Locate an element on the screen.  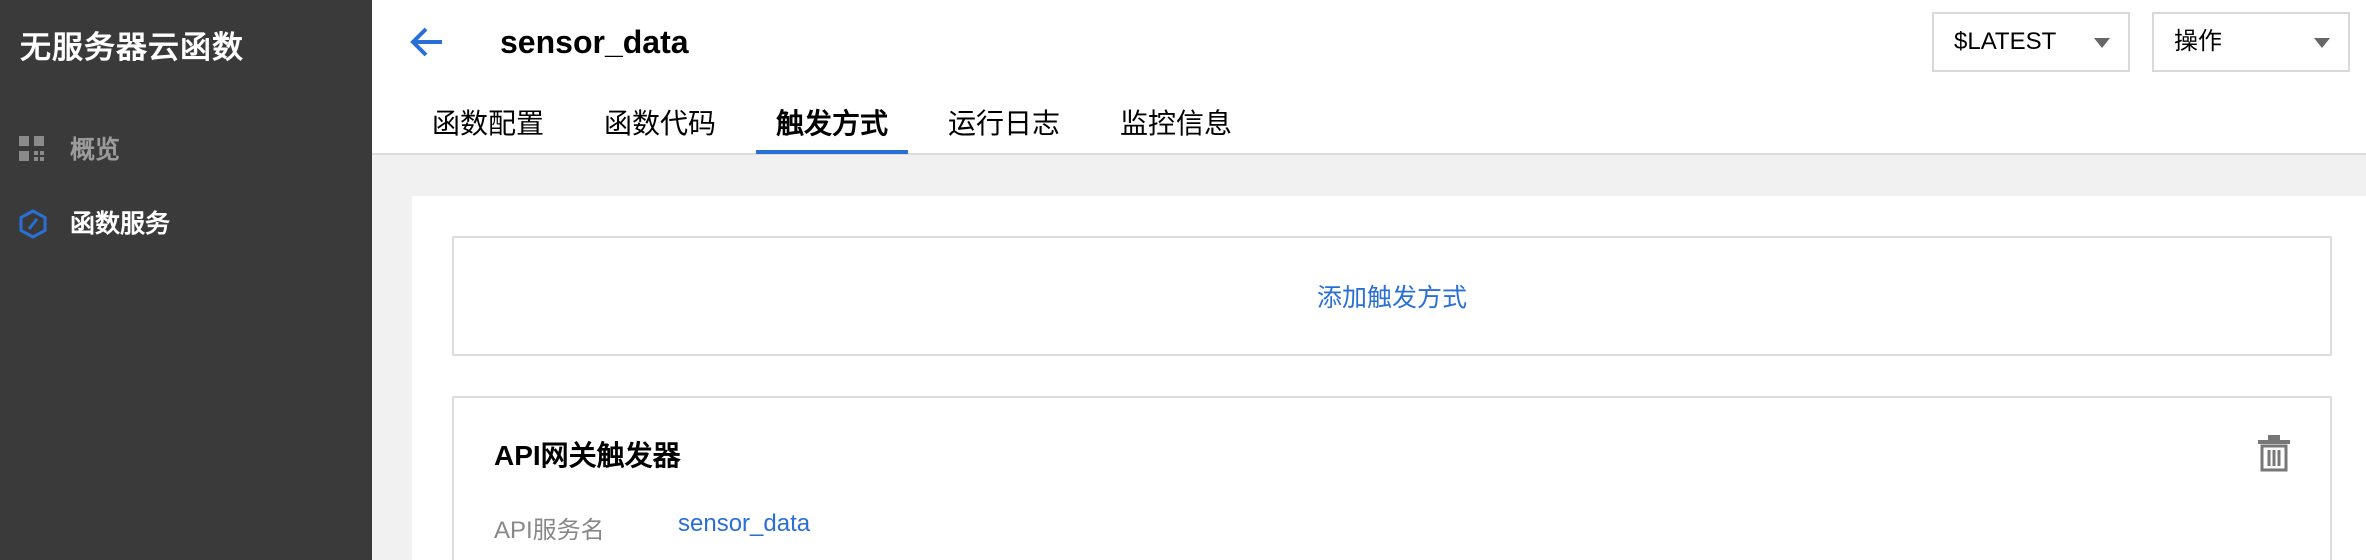
sidebar-item-overview: 概览 is located at coordinates (186, 148).